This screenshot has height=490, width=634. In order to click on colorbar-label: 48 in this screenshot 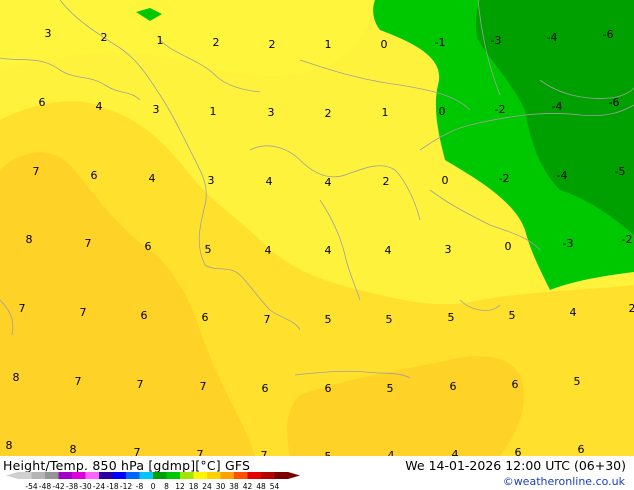, I will do `click(261, 486)`.